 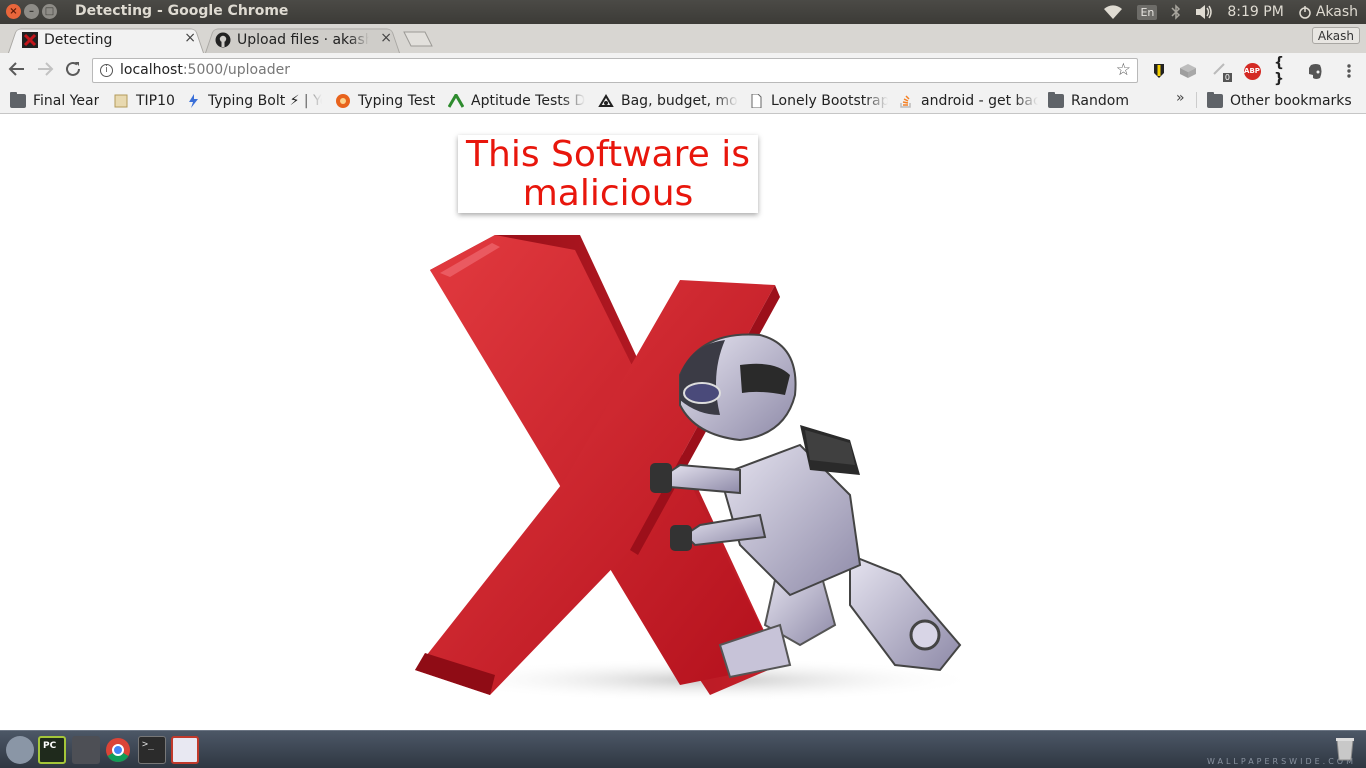 I want to click on bookmark-random: Random, so click(x=1088, y=101).